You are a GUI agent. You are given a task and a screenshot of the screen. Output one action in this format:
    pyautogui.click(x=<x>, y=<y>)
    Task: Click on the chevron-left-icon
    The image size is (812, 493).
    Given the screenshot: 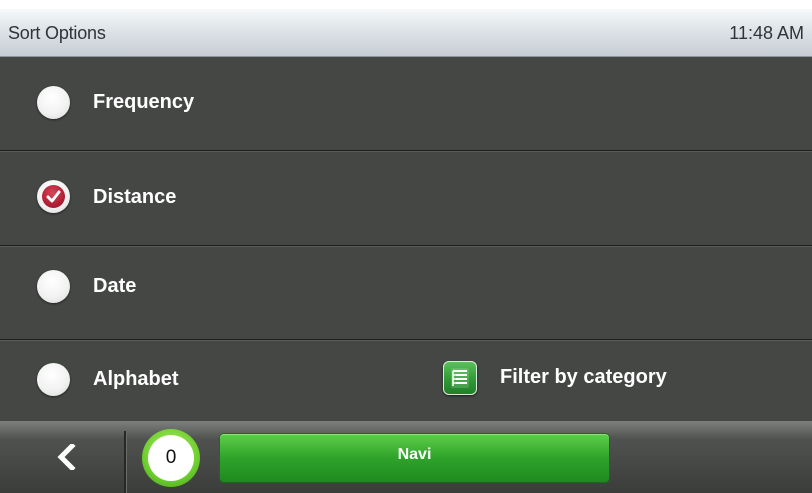 What is the action you would take?
    pyautogui.click(x=66, y=457)
    